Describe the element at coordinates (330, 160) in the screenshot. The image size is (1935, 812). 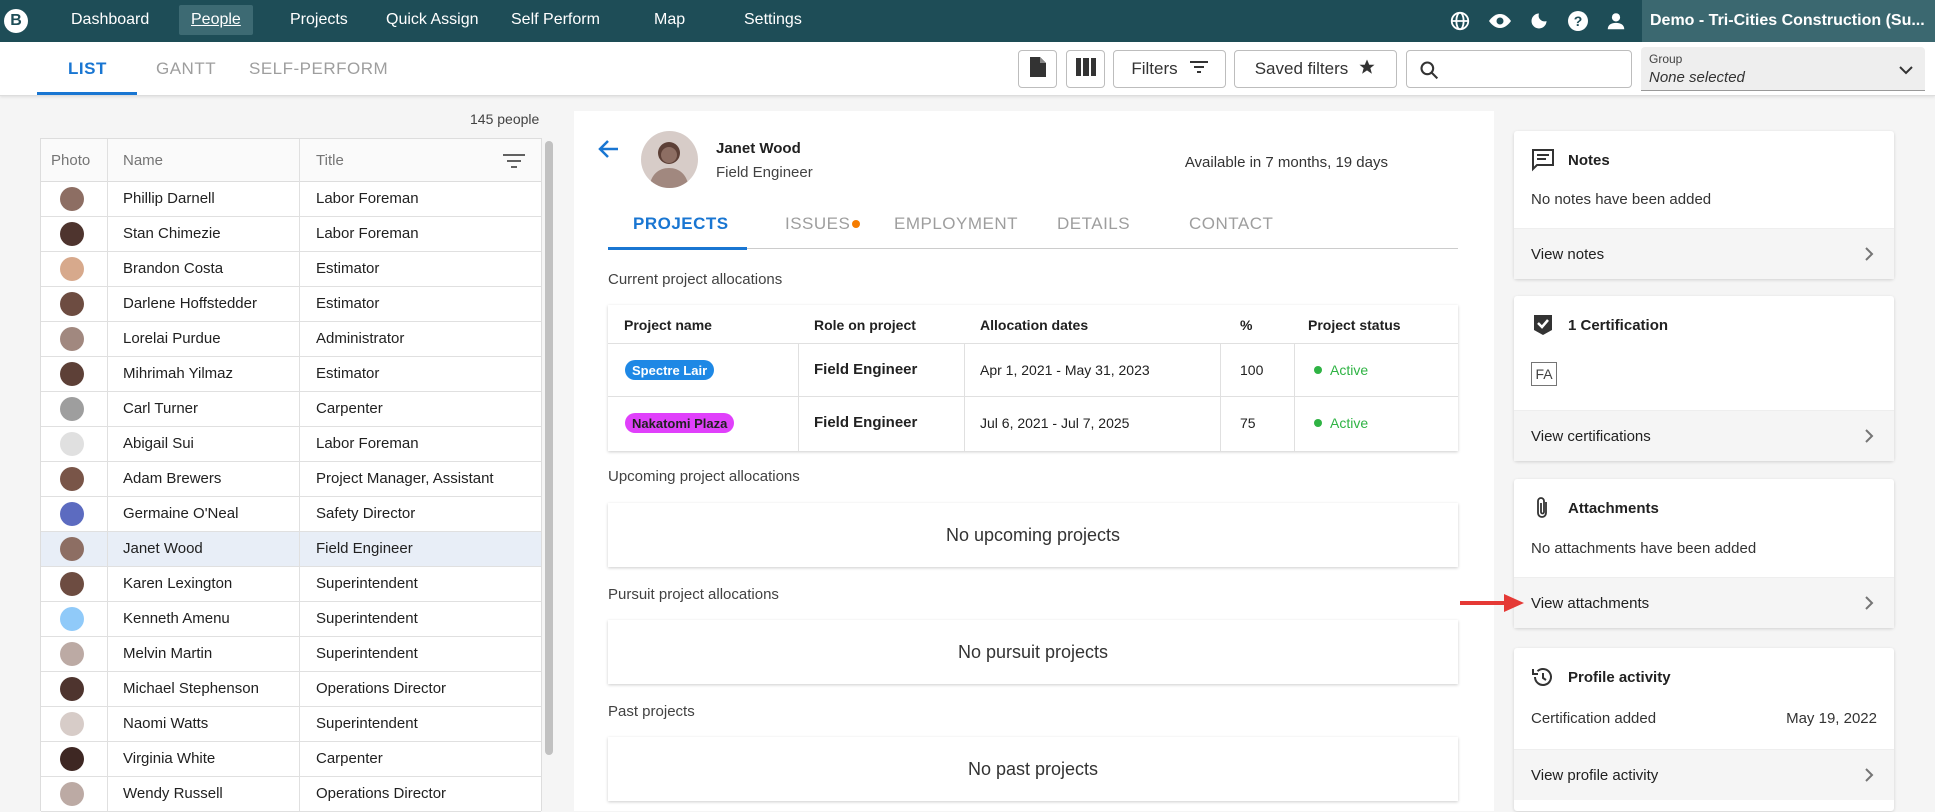
I see `column-title: Title` at that location.